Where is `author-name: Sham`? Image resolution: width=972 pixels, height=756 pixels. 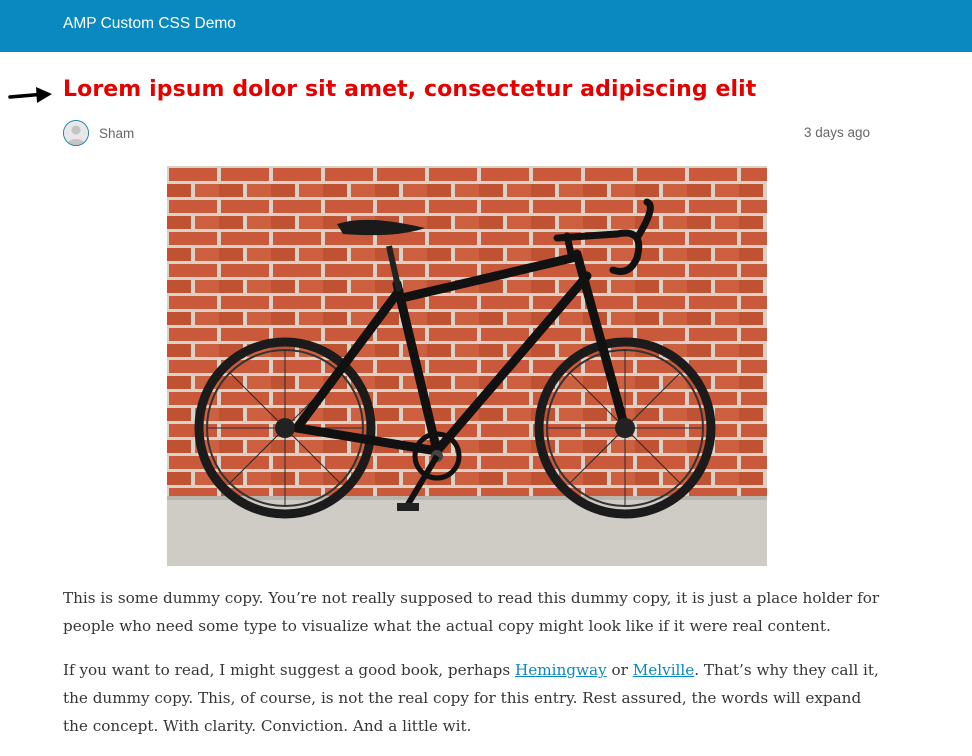 author-name: Sham is located at coordinates (116, 133).